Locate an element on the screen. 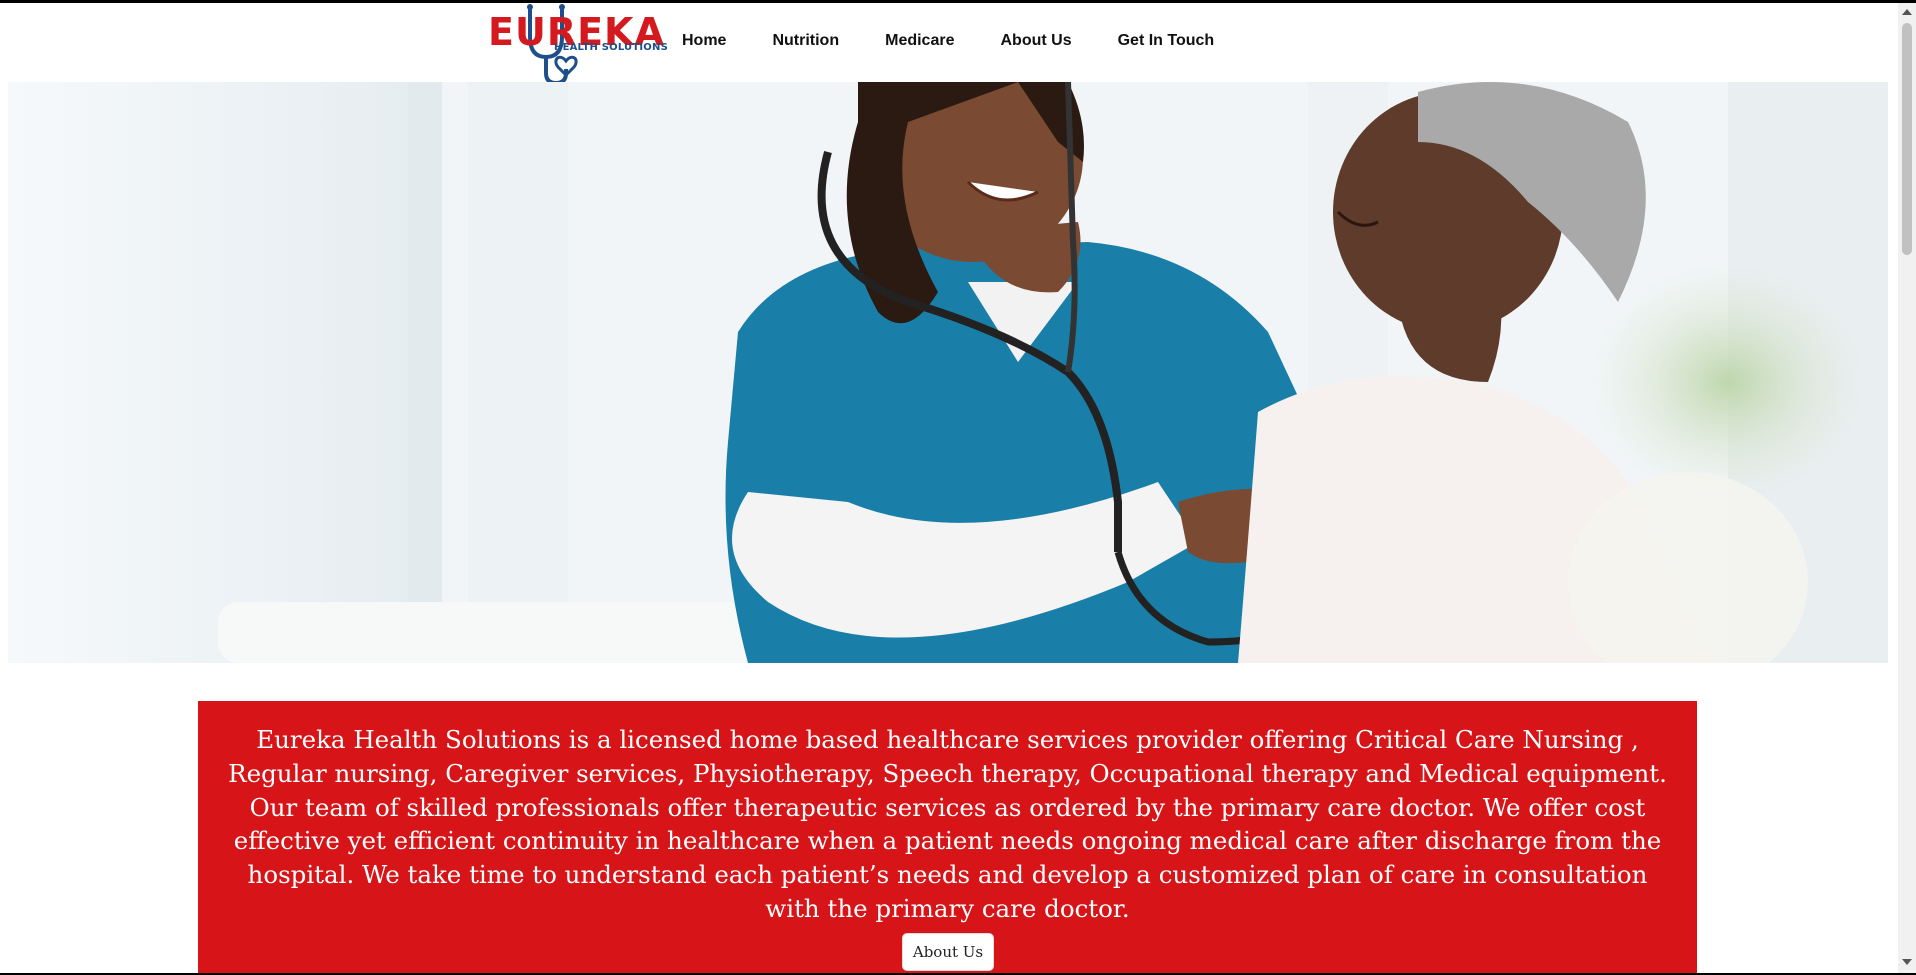 This screenshot has width=1916, height=975. window-top-border is located at coordinates (958, 1).